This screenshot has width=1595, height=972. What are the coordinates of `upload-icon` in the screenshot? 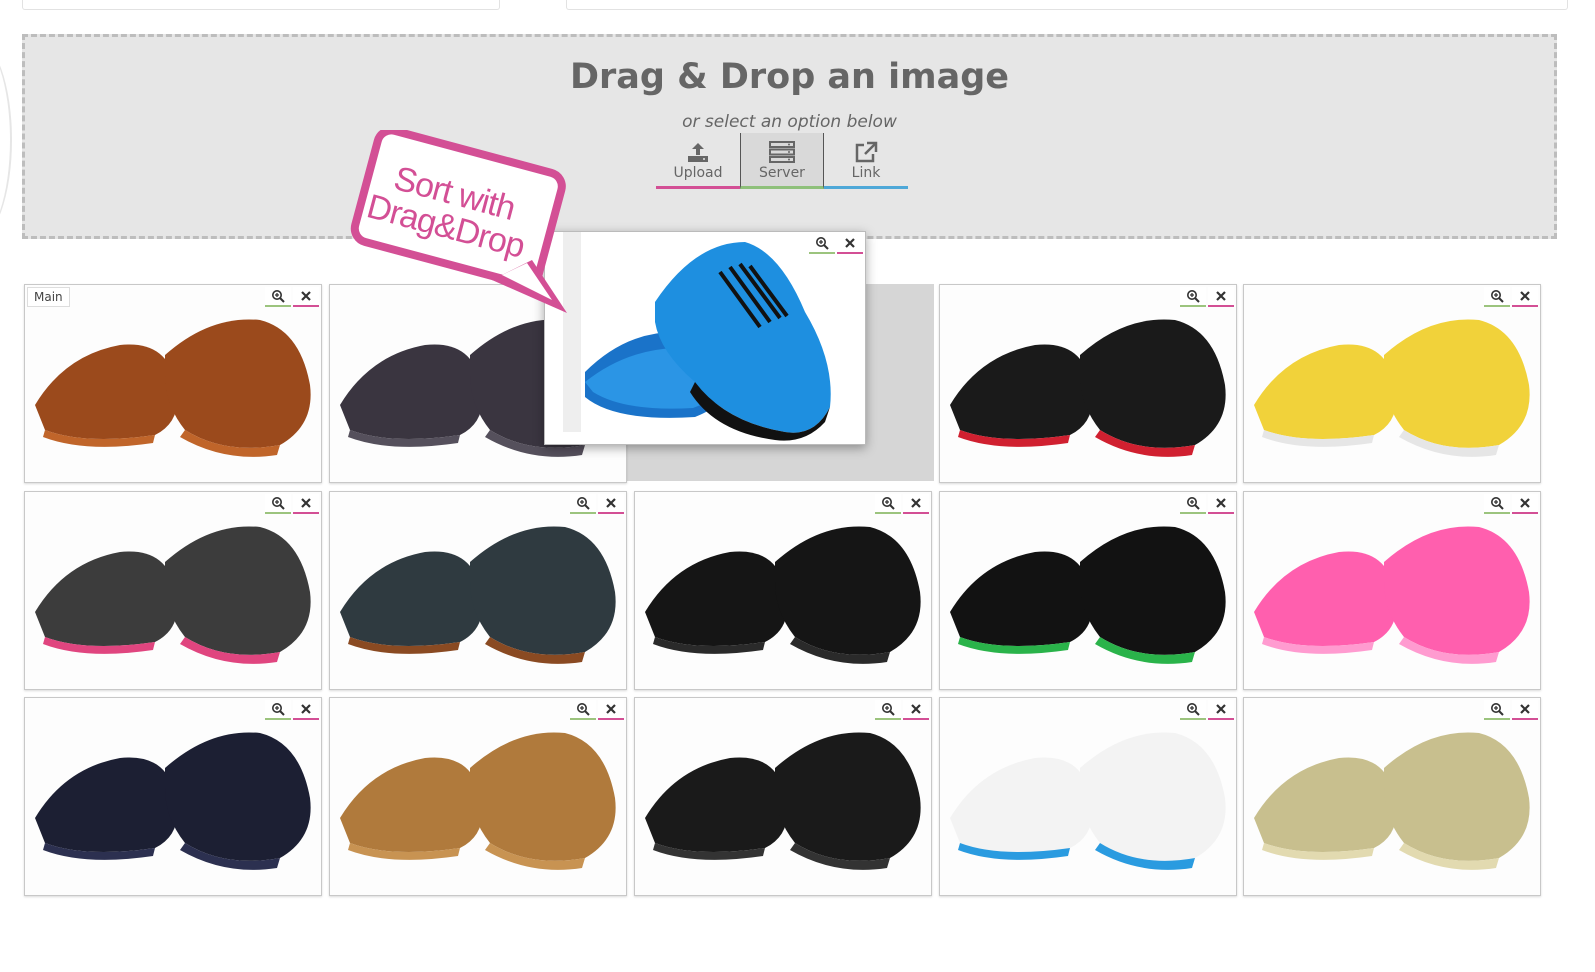 It's located at (698, 153).